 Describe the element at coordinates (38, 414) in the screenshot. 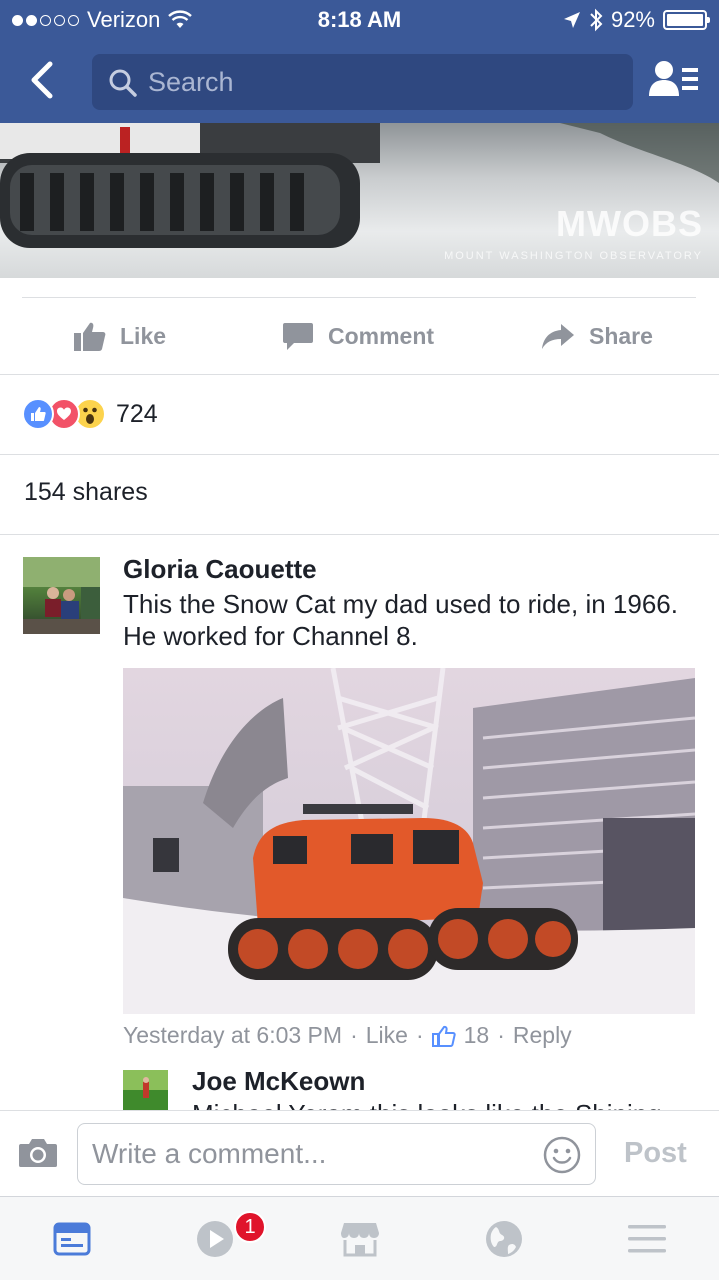

I see `like-reaction-icon` at that location.